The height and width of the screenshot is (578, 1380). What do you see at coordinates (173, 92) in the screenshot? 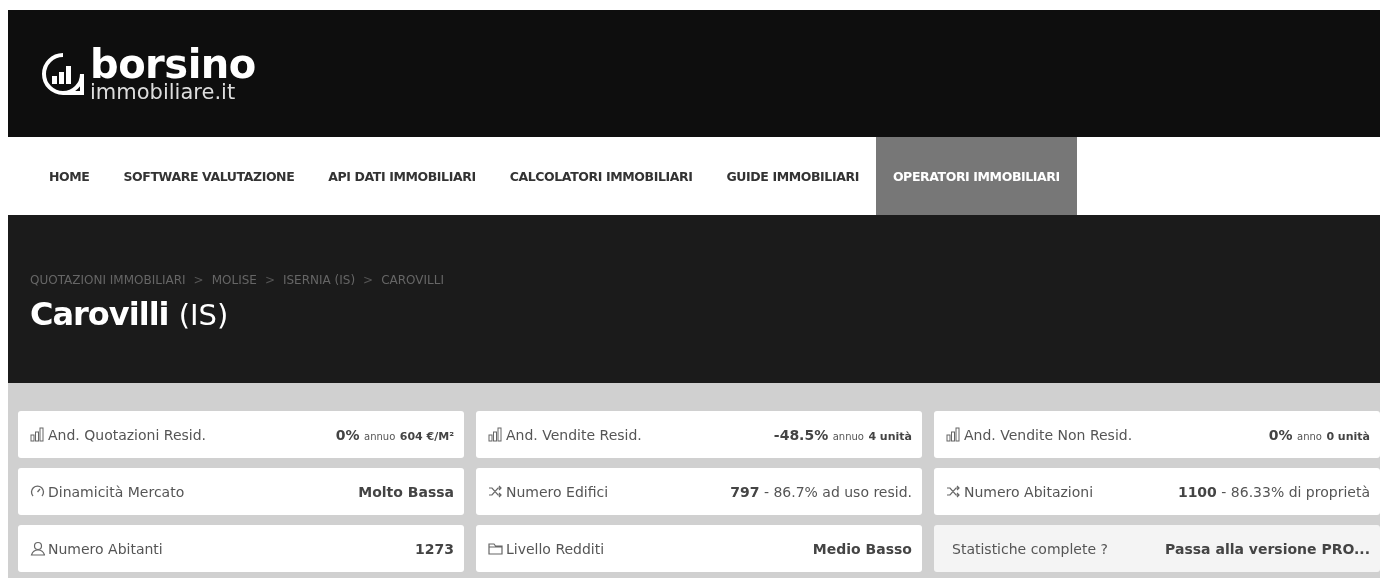
I see `logo-subtitle: immobiliare.it` at bounding box center [173, 92].